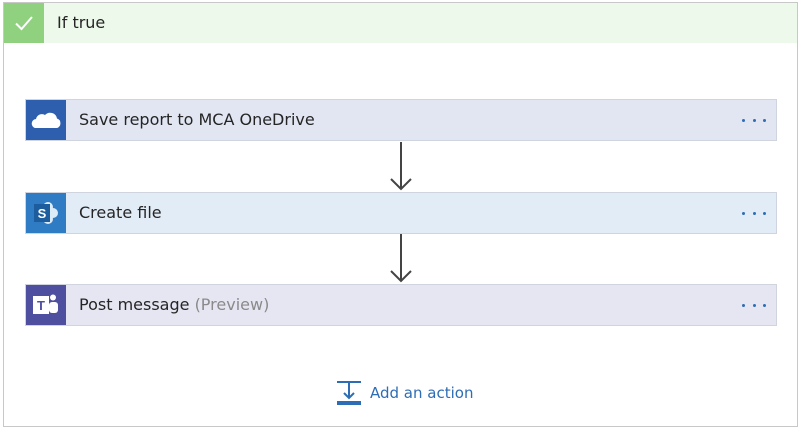 This screenshot has height=433, width=805. I want to click on branch-title: If true, so click(81, 22).